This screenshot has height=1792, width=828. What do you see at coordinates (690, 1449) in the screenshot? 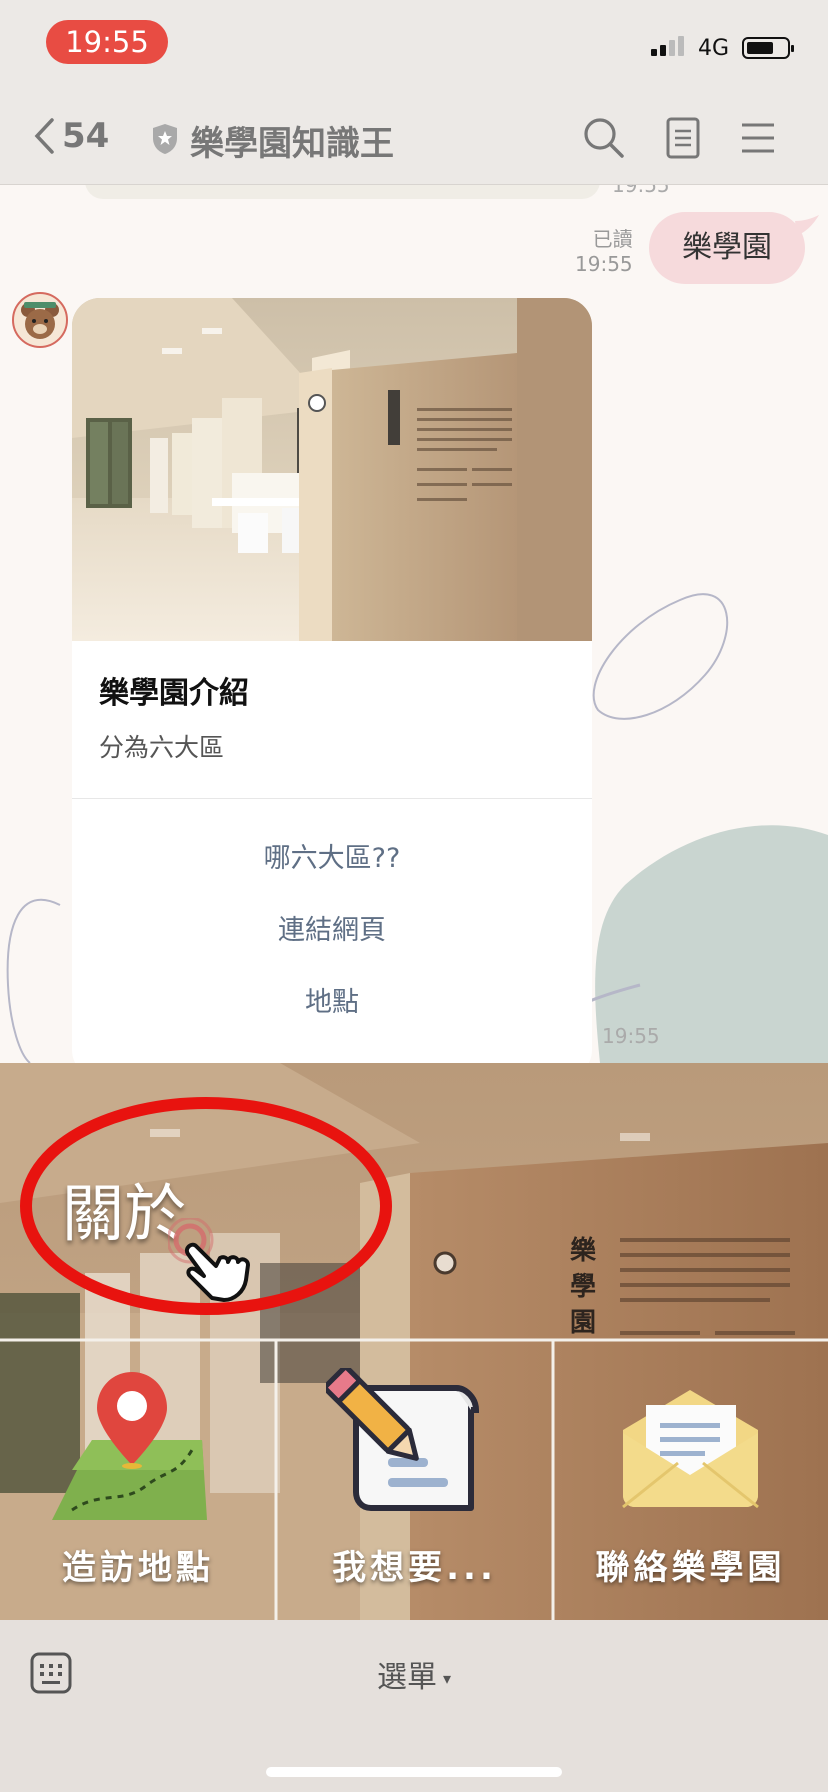
I see `envelope-icon` at bounding box center [690, 1449].